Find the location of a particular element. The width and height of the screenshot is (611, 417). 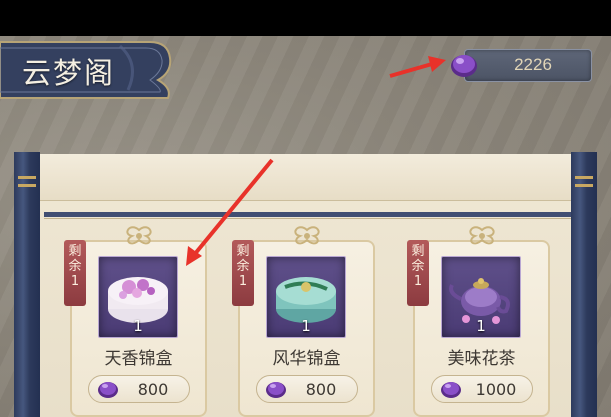

shop-item-card: 剩余1 1 天香锦盒 800 is located at coordinates (135, 321).